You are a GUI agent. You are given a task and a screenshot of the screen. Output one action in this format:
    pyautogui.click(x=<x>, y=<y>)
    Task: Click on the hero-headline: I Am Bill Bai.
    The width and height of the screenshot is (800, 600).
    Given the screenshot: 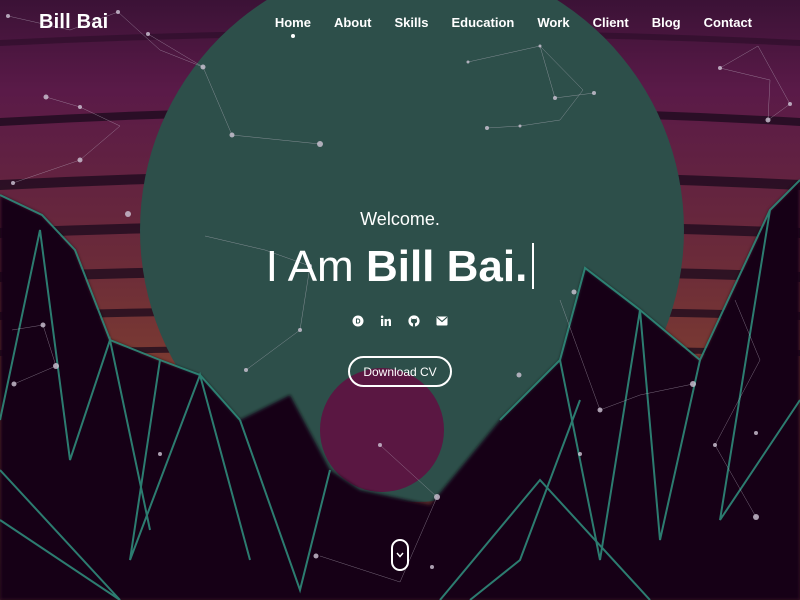 What is the action you would take?
    pyautogui.click(x=400, y=267)
    